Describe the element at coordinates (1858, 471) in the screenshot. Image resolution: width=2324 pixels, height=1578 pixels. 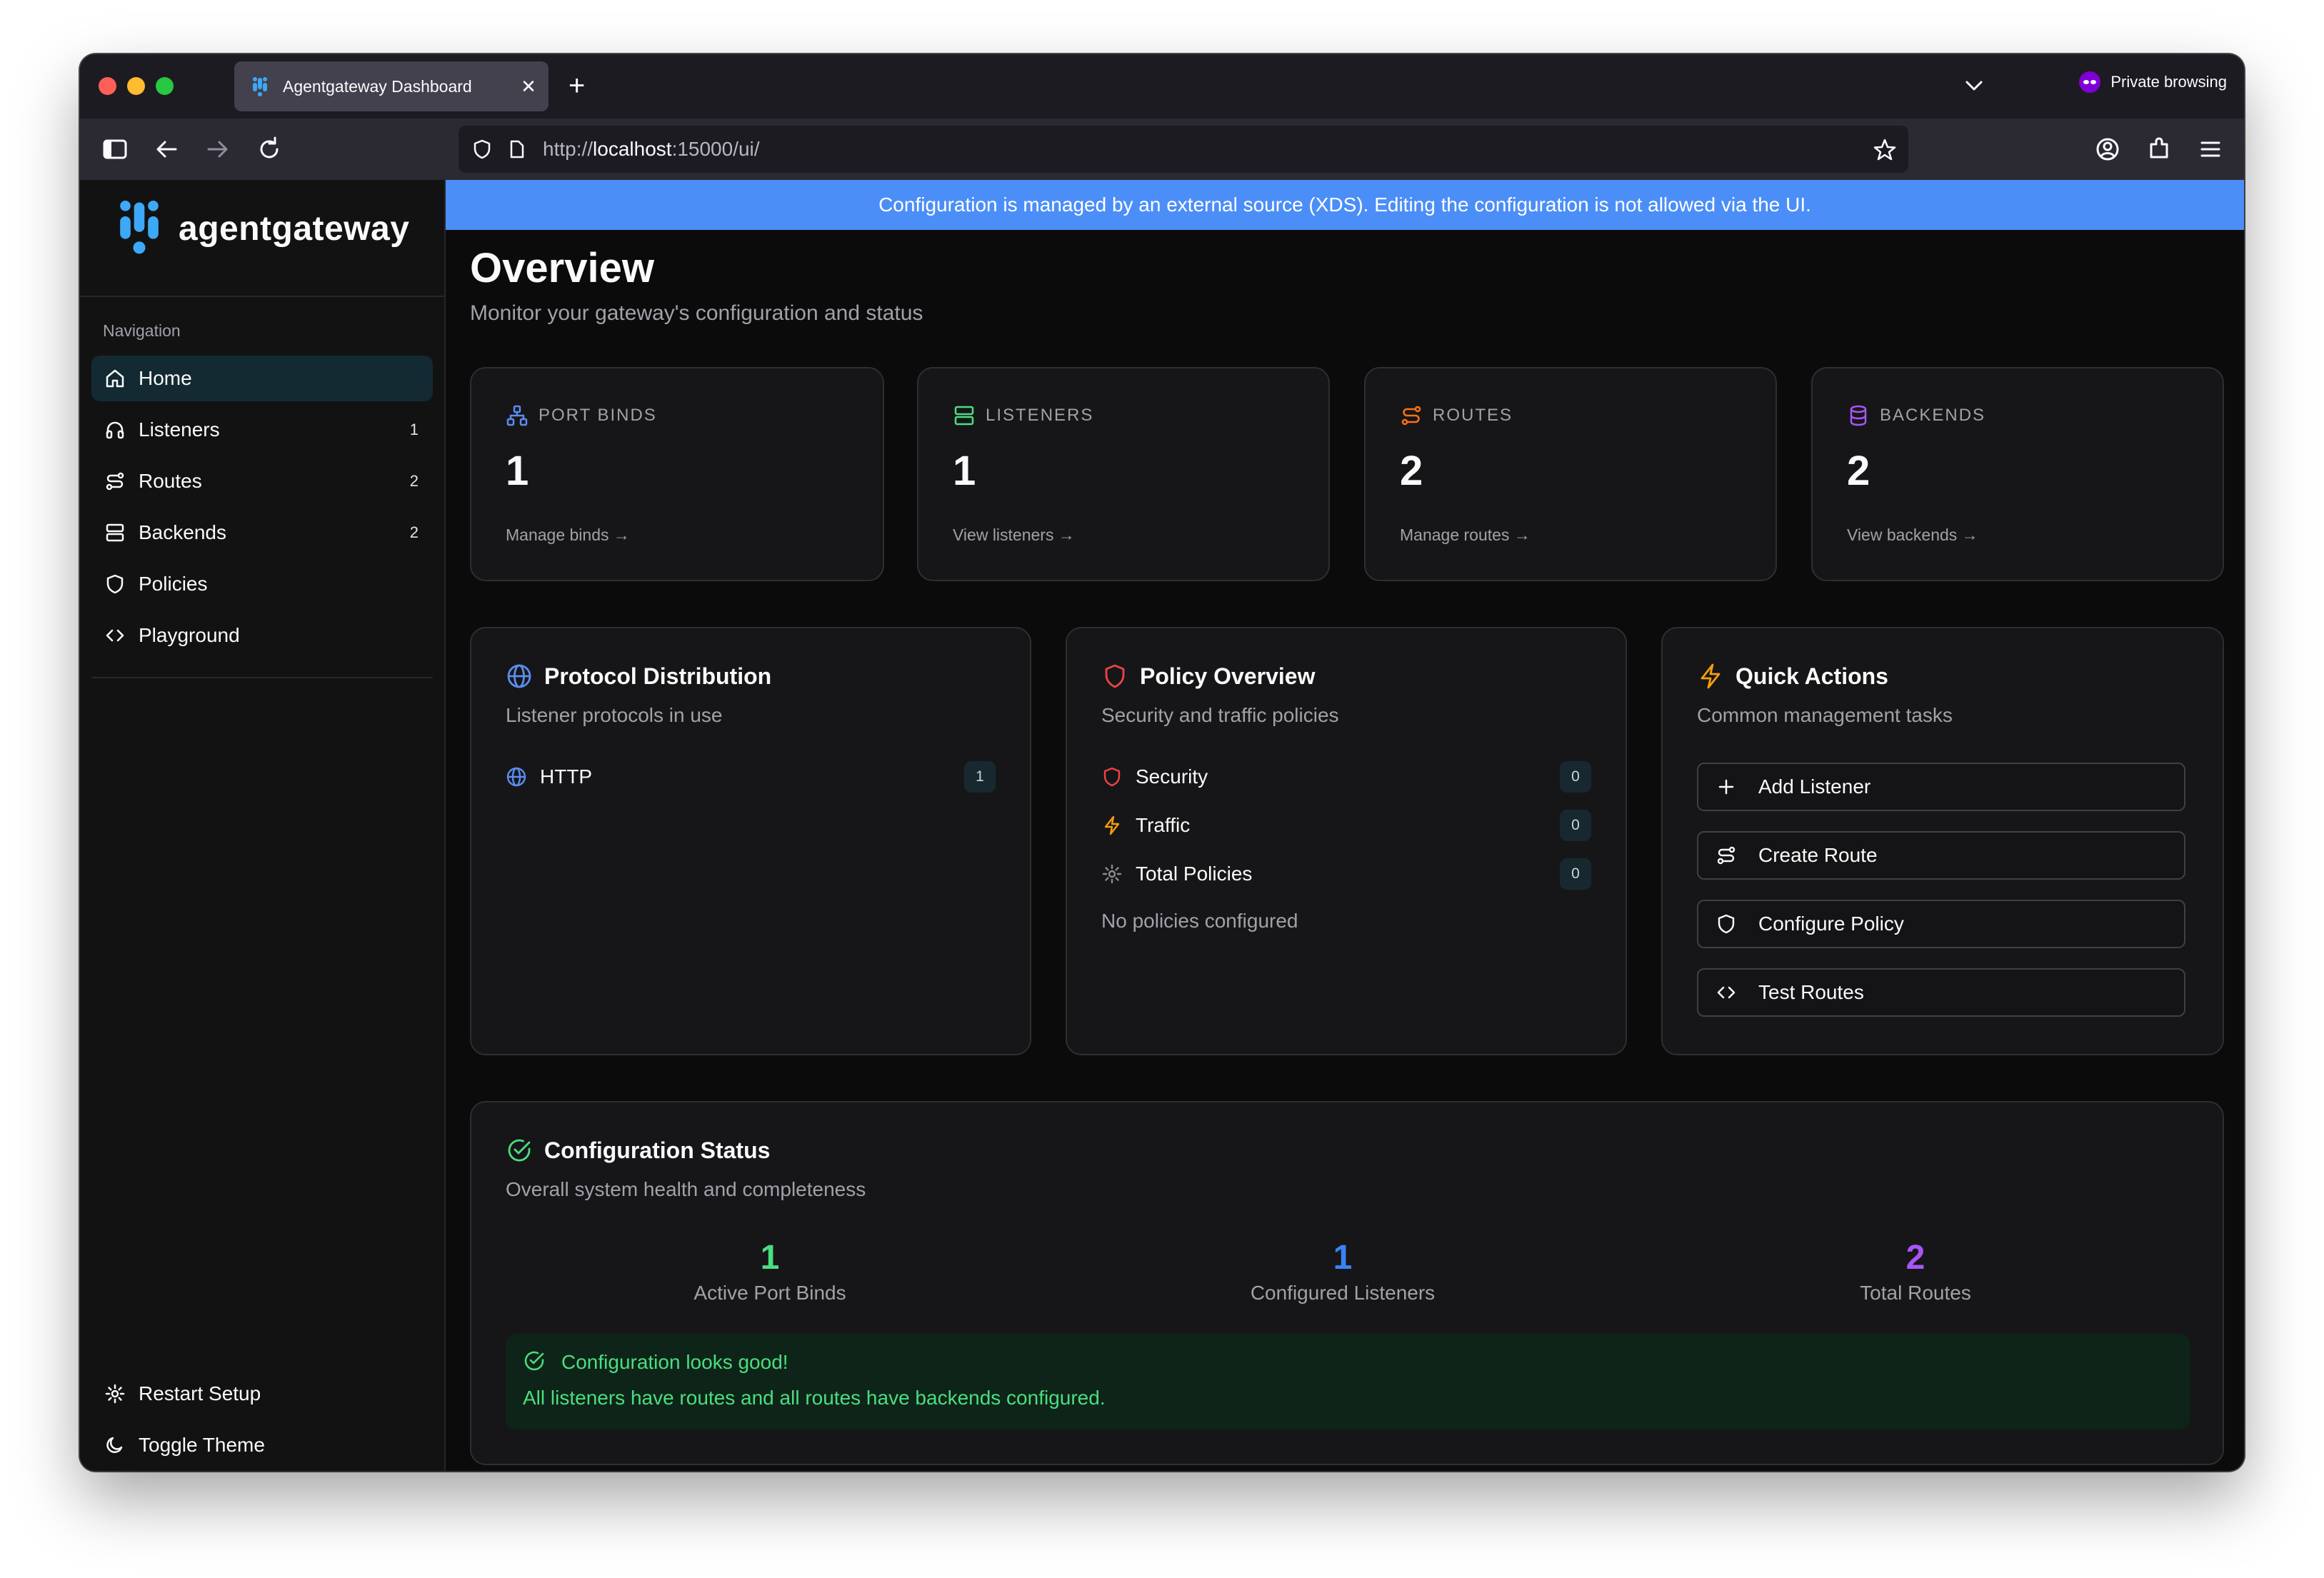
I see `stat-value: 2` at that location.